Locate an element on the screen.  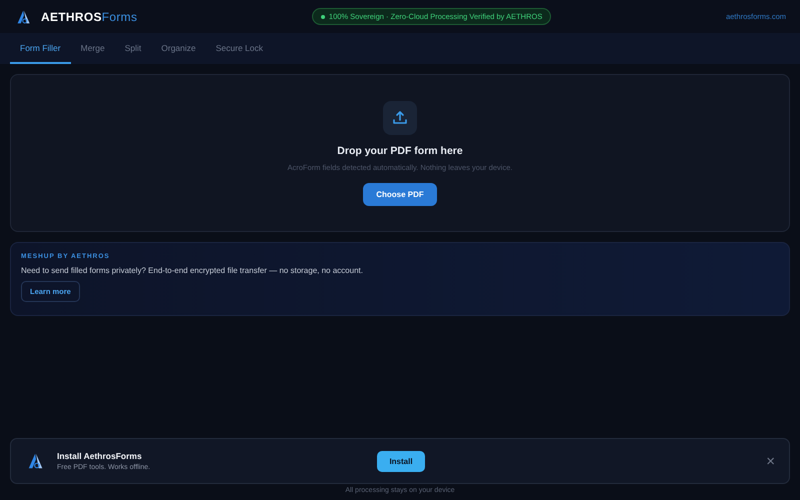
drop-title: Drop your PDF form here is located at coordinates (400, 150).